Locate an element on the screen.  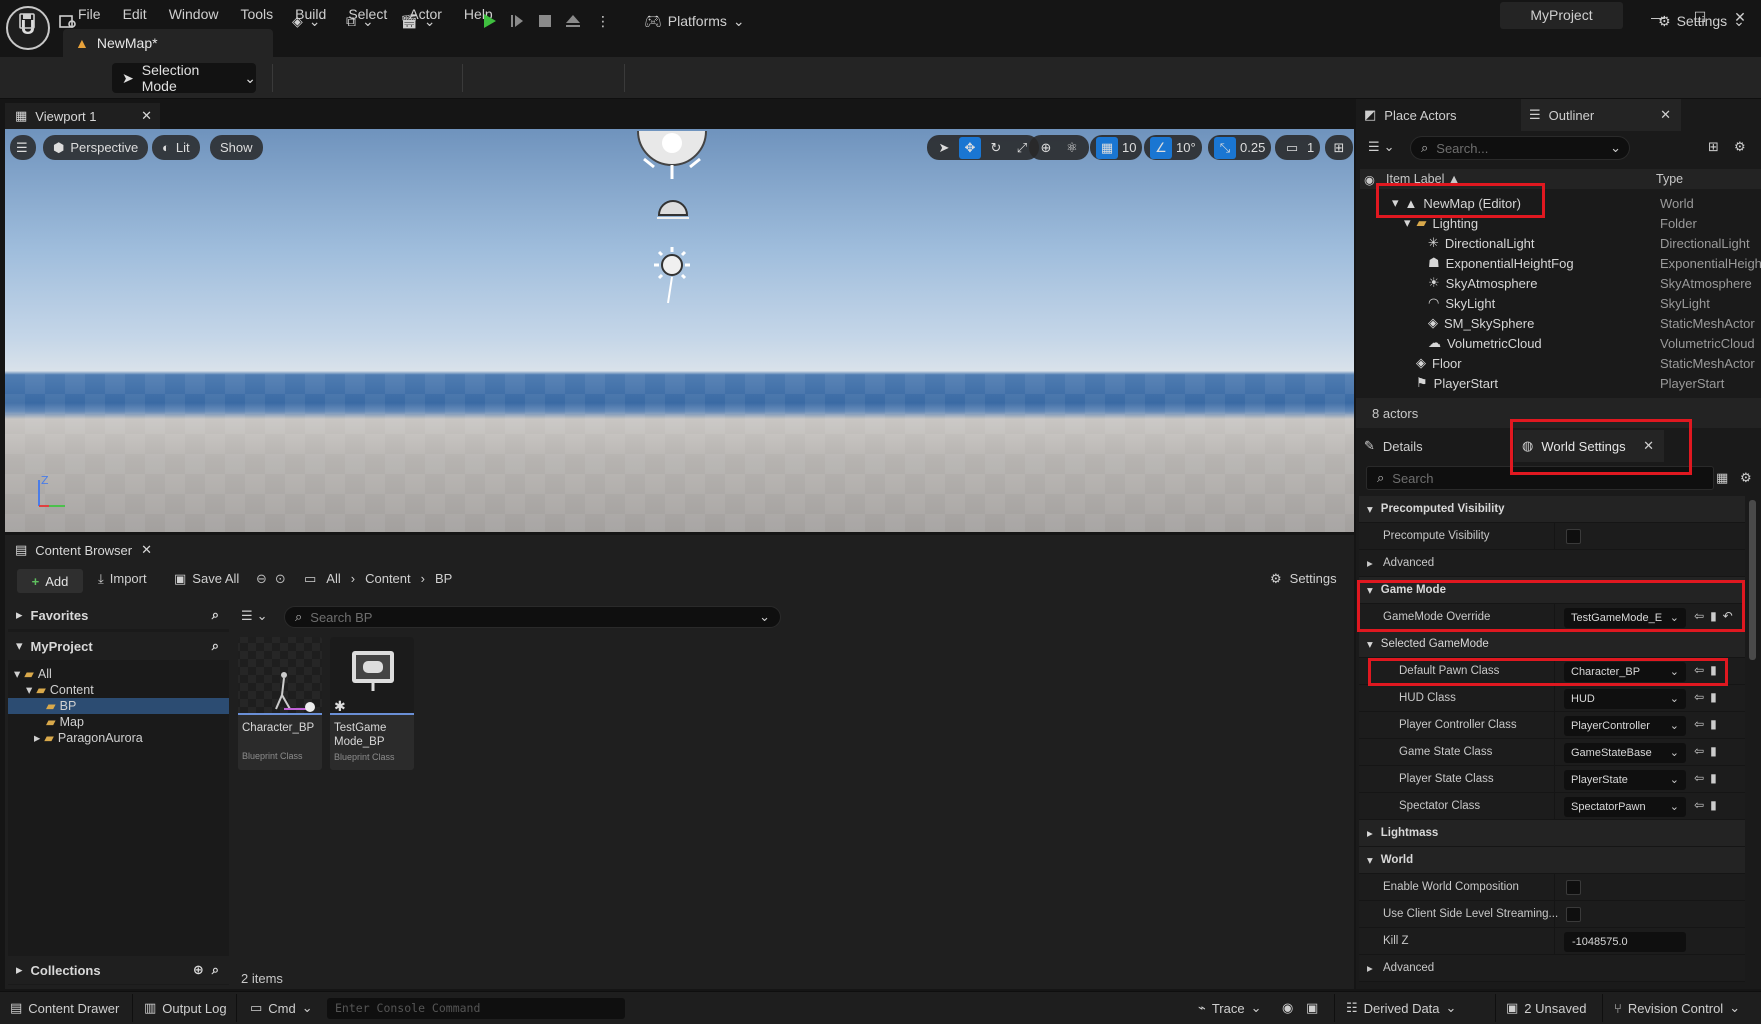
asset-search-input: ⌕ Search BP ⌄ is located at coordinates (532, 617).